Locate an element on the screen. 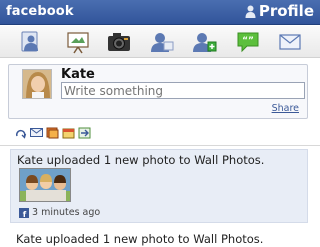  profile-label: Profile is located at coordinates (286, 11).